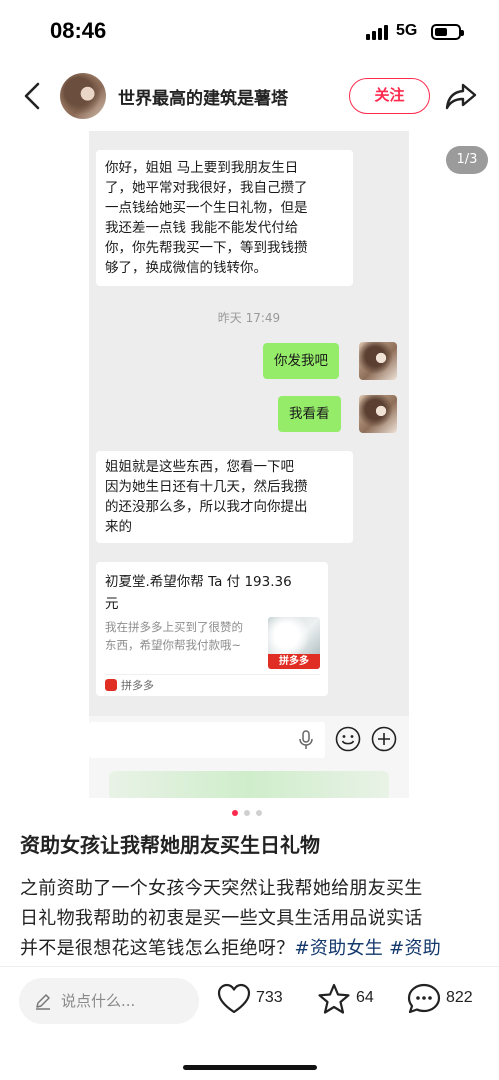 This screenshot has width=499, height=1080. I want to click on like-button: 733, so click(256, 1000).